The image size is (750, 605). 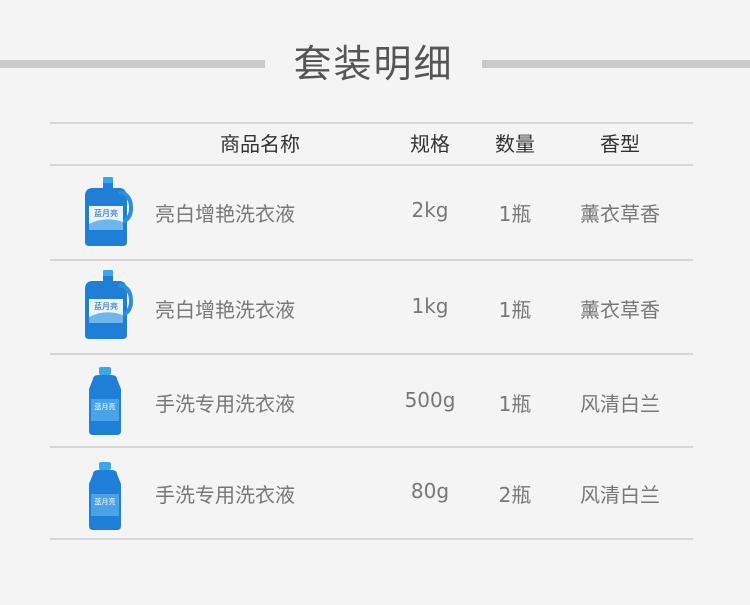 What do you see at coordinates (371, 212) in the screenshot?
I see `table-row: 蓝月亮 亮白增艳洗衣液 2kg 1瓶 薰衣草香` at bounding box center [371, 212].